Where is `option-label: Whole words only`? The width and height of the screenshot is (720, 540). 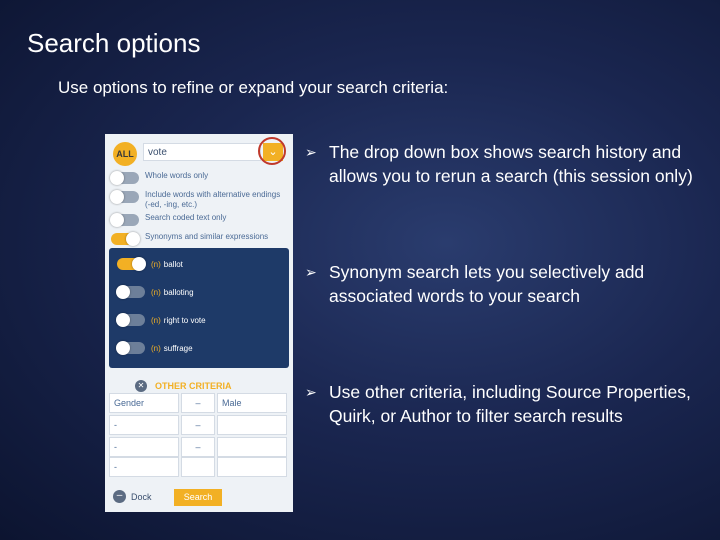
option-label: Whole words only is located at coordinates (177, 175).